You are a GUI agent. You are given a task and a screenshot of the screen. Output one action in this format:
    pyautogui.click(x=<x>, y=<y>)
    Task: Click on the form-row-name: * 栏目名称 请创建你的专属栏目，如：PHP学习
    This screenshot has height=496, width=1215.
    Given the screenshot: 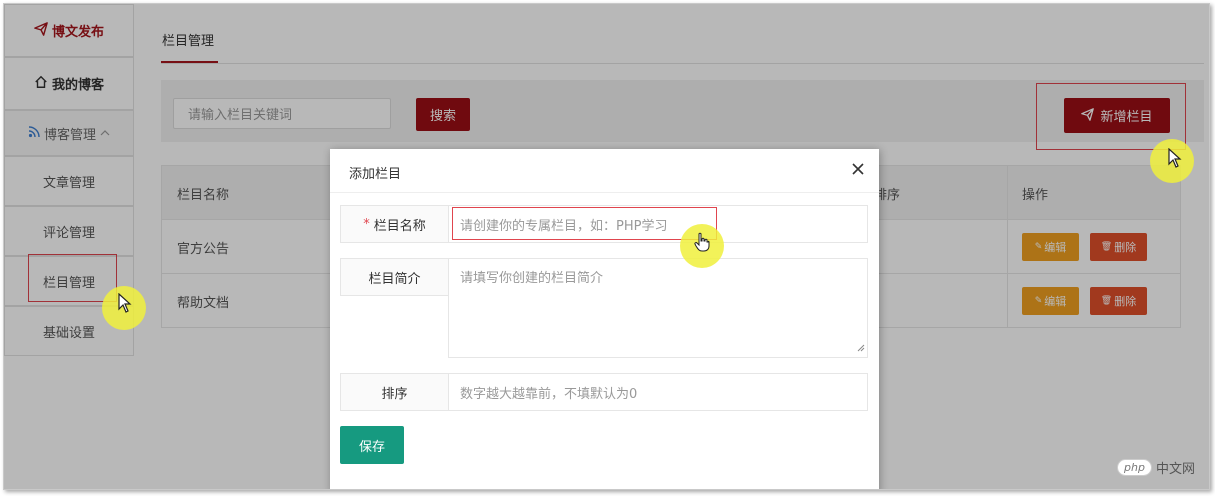 What is the action you would take?
    pyautogui.click(x=604, y=224)
    